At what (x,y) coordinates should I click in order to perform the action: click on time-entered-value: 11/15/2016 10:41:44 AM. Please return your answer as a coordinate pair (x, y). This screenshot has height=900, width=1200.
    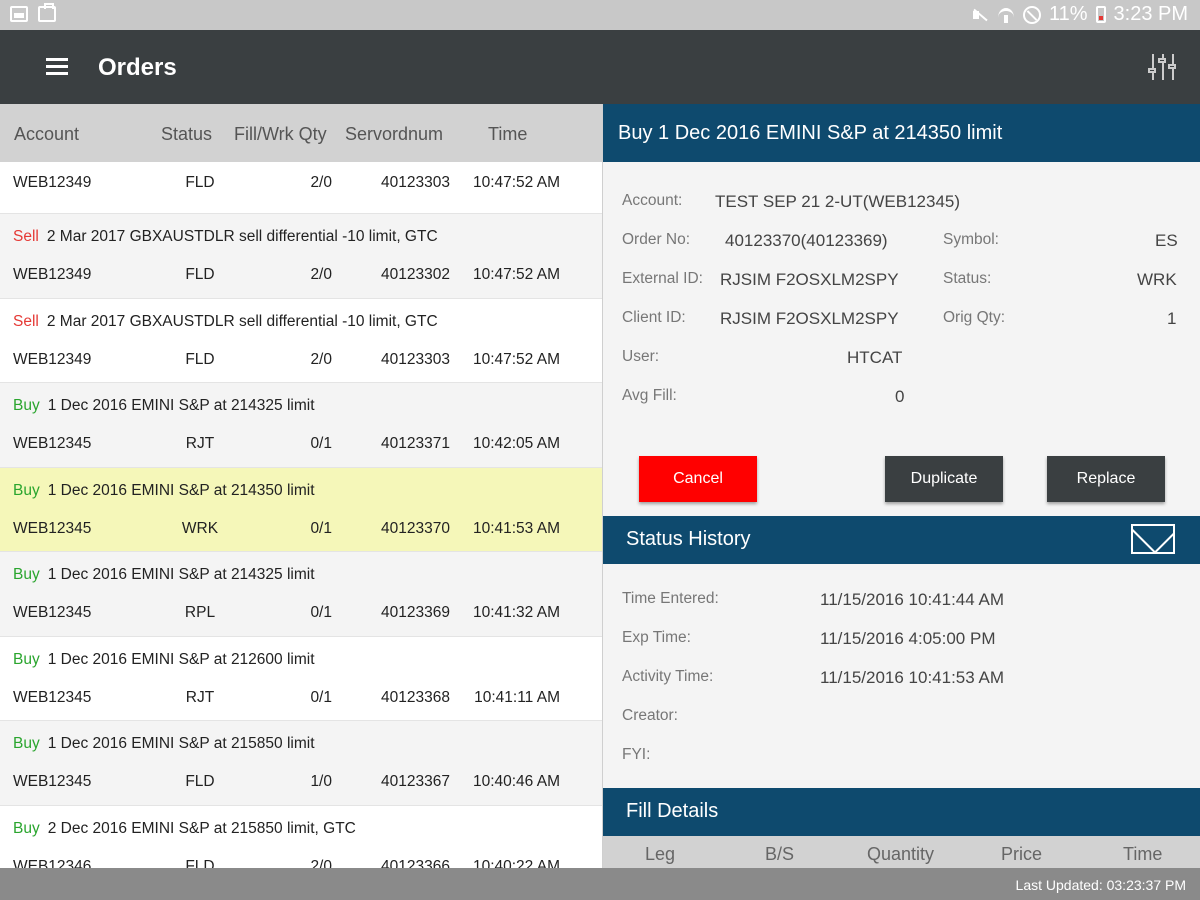
    Looking at the image, I should click on (912, 599).